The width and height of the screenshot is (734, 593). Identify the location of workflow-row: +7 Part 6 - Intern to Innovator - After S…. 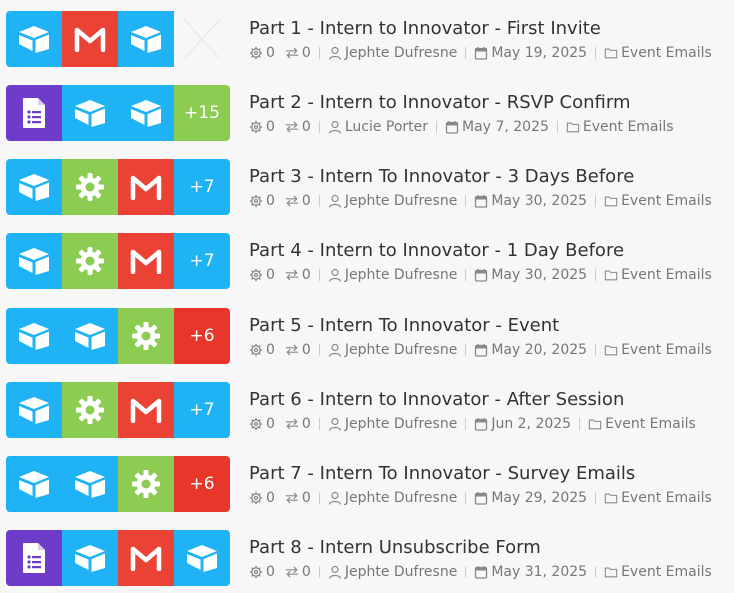
(367, 411).